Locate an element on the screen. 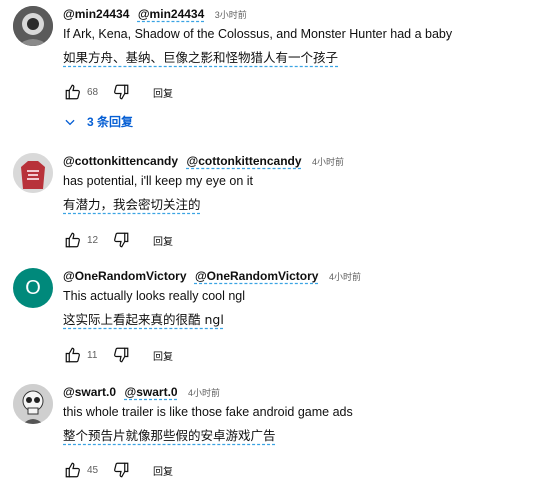 The height and width of the screenshot is (487, 550). author-name: @min24434 is located at coordinates (96, 14).